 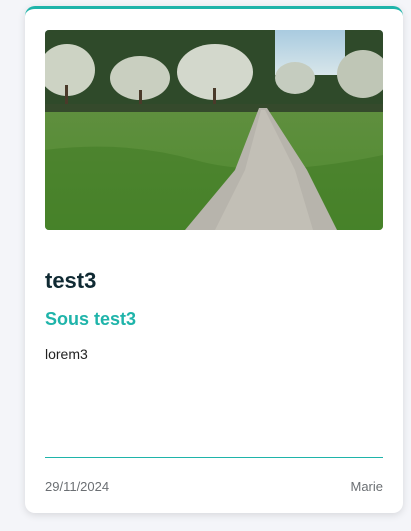 I want to click on card-body: lorem3, so click(x=66, y=354).